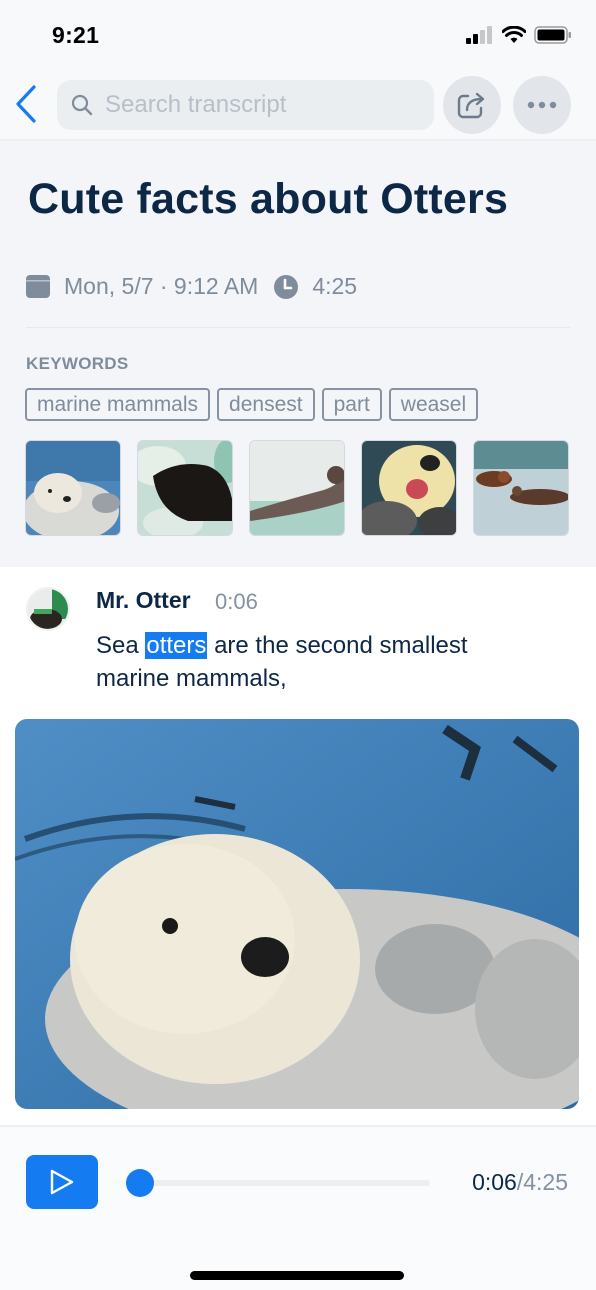 This screenshot has height=1290, width=596. Describe the element at coordinates (176, 645) in the screenshot. I see `search-highlight: otters` at that location.